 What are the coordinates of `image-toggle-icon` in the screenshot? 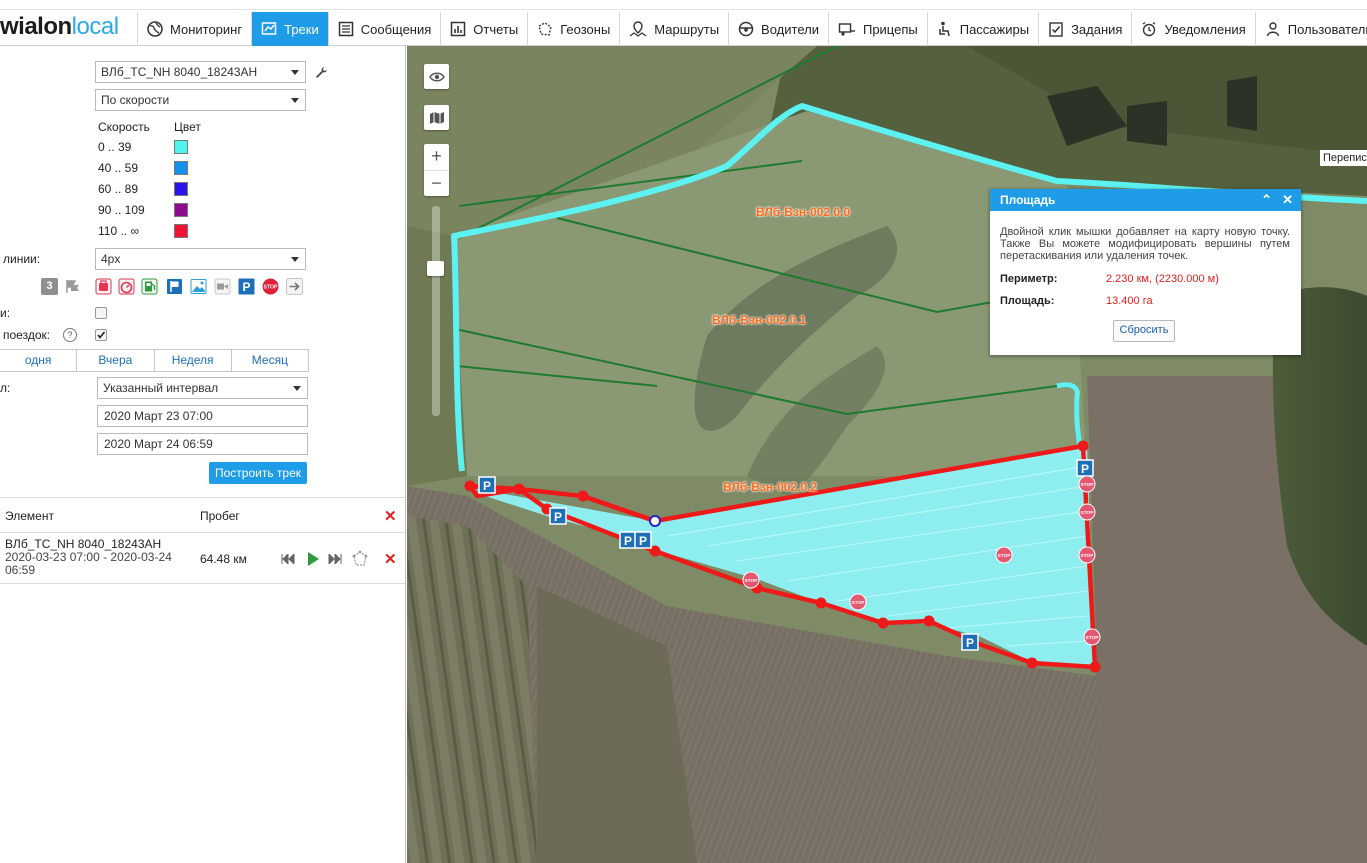 It's located at (198, 286).